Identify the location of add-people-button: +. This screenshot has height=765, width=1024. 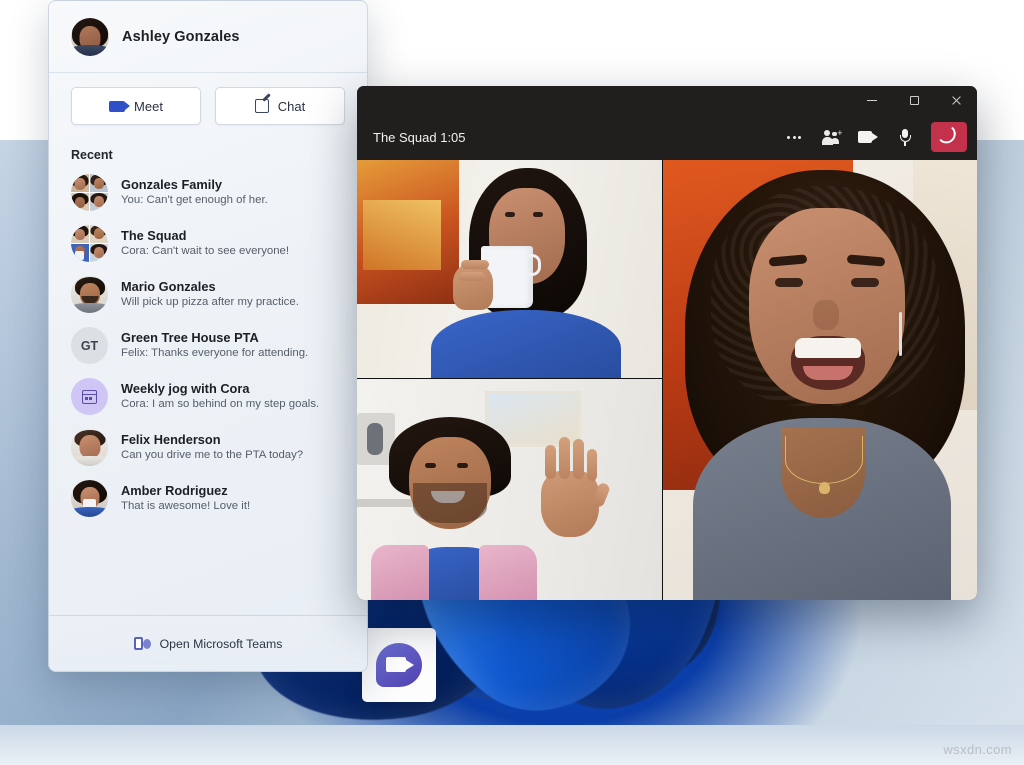
(831, 137).